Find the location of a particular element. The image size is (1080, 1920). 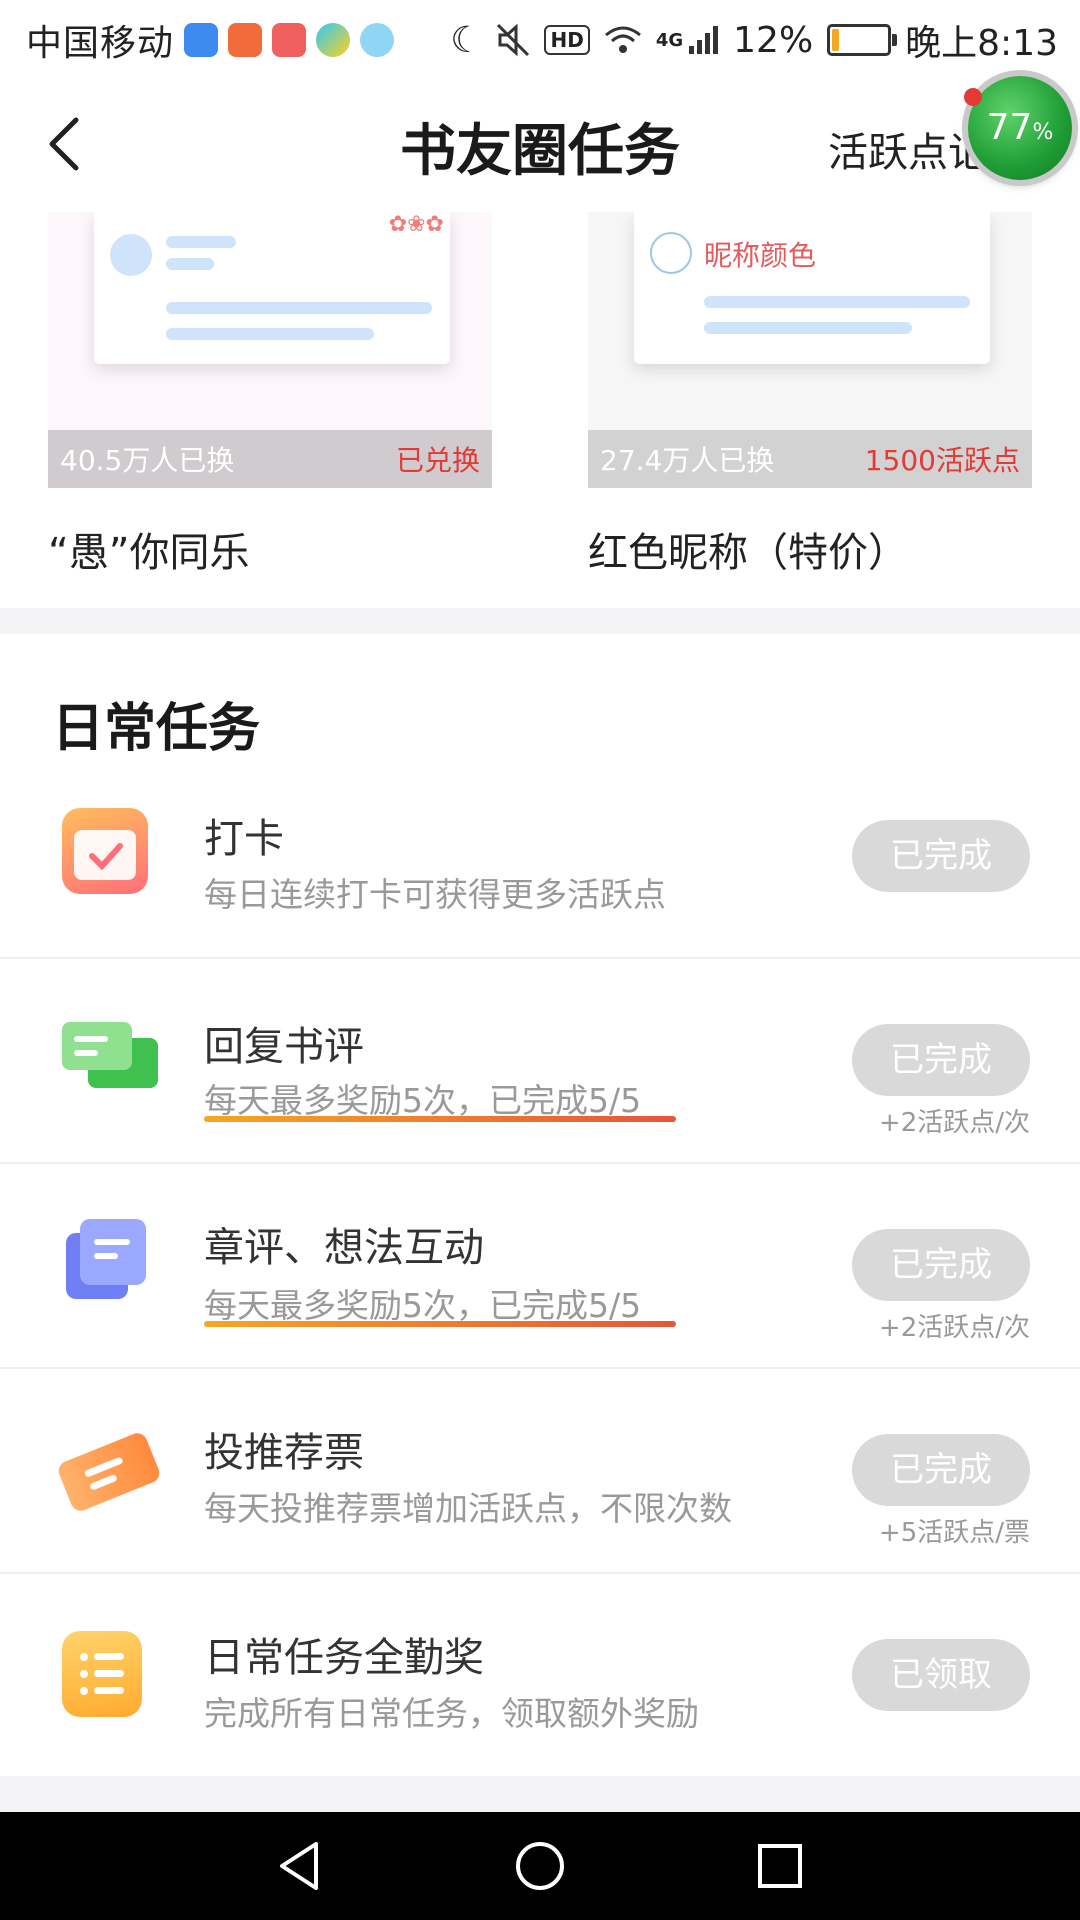

red-app-icon is located at coordinates (289, 40).